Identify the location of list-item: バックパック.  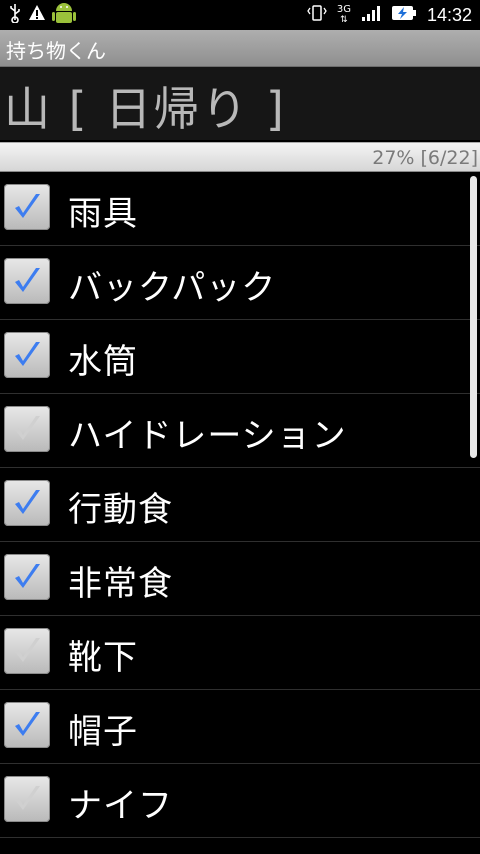
(240, 283).